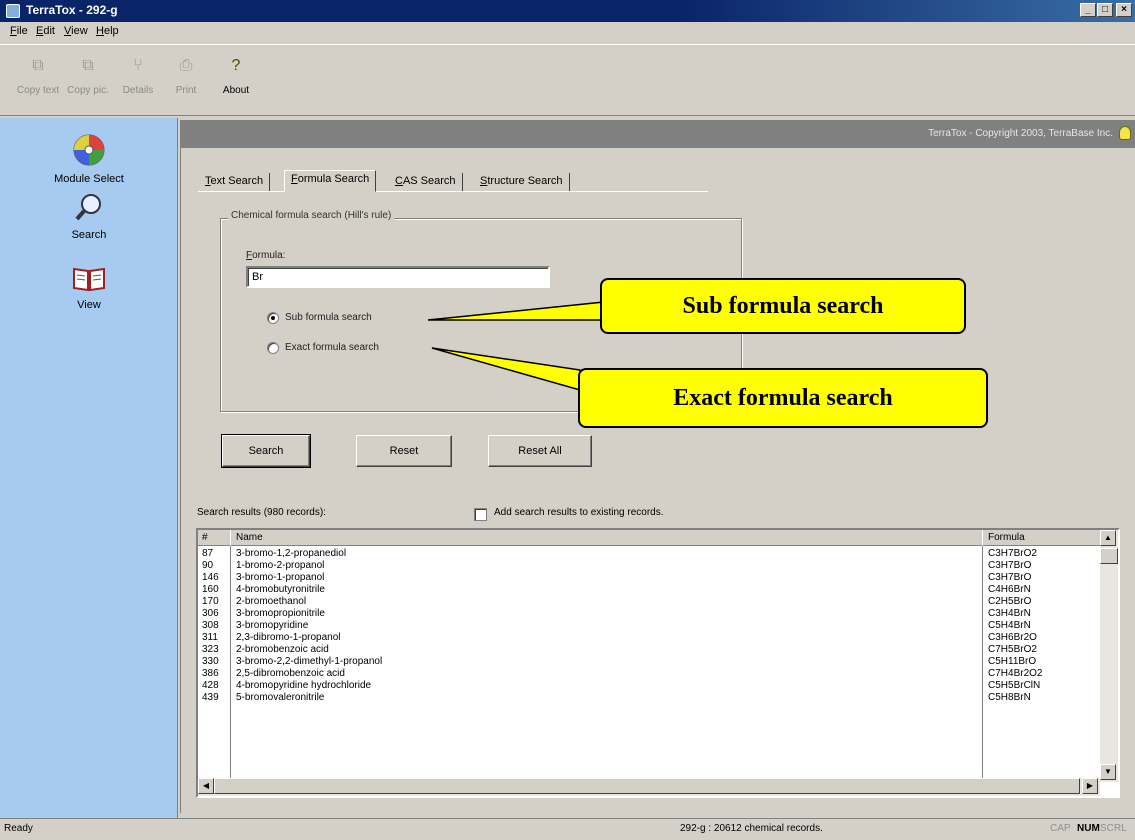 The width and height of the screenshot is (1135, 840). I want to click on maximize-button: □, so click(1105, 10).